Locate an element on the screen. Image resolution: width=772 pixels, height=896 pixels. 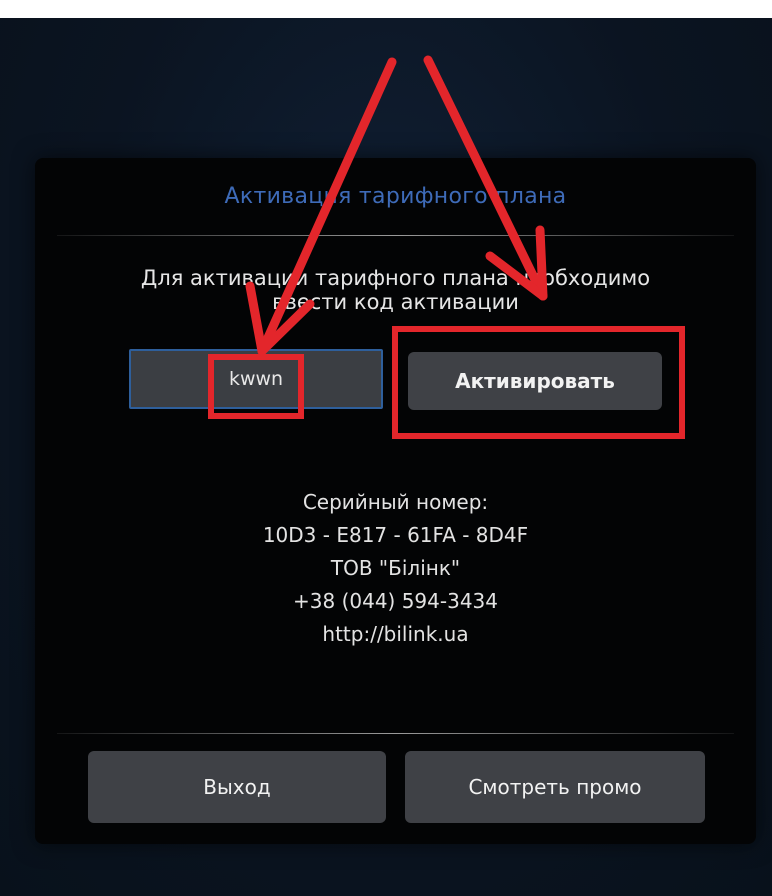
footer-divider is located at coordinates (395, 733).